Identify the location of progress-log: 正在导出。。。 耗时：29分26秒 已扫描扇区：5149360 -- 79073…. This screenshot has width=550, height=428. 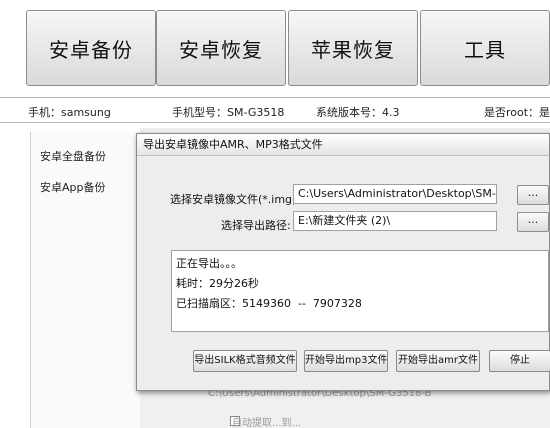
(360, 291).